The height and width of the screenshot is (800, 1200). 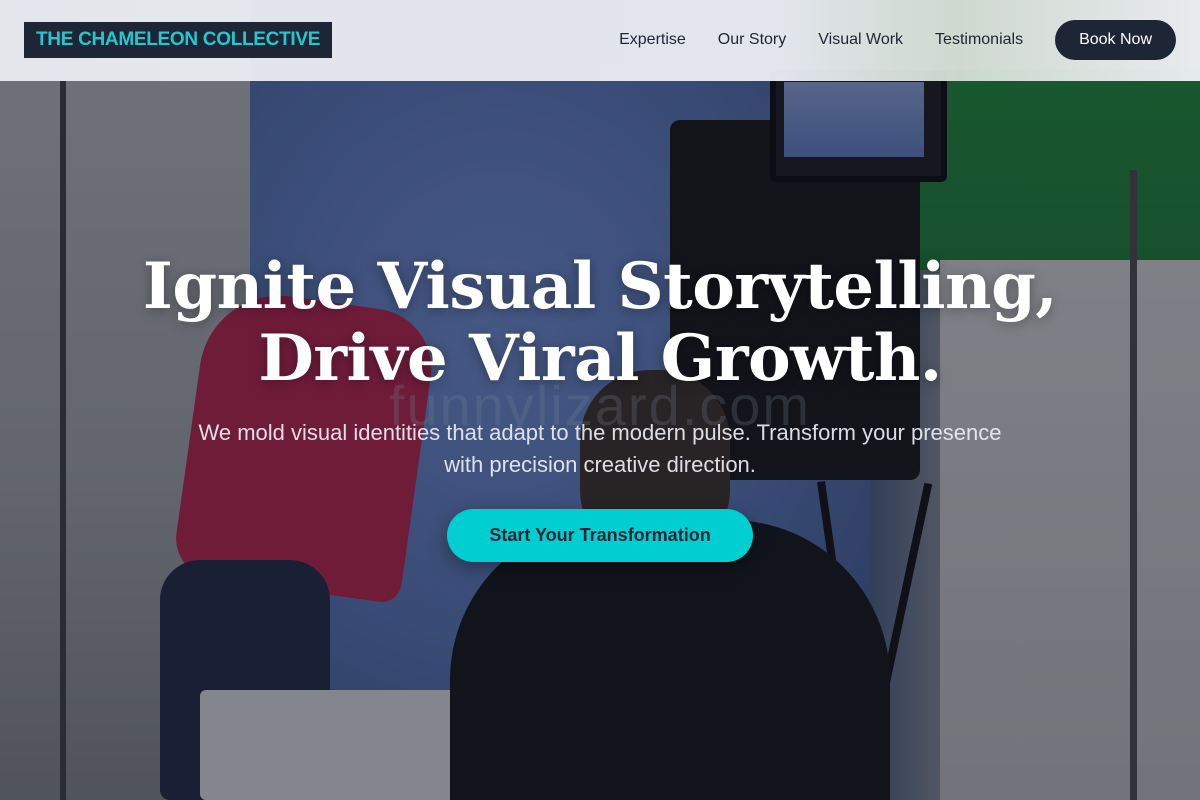 What do you see at coordinates (652, 40) in the screenshot?
I see `nav-link-expertise: Expertise` at bounding box center [652, 40].